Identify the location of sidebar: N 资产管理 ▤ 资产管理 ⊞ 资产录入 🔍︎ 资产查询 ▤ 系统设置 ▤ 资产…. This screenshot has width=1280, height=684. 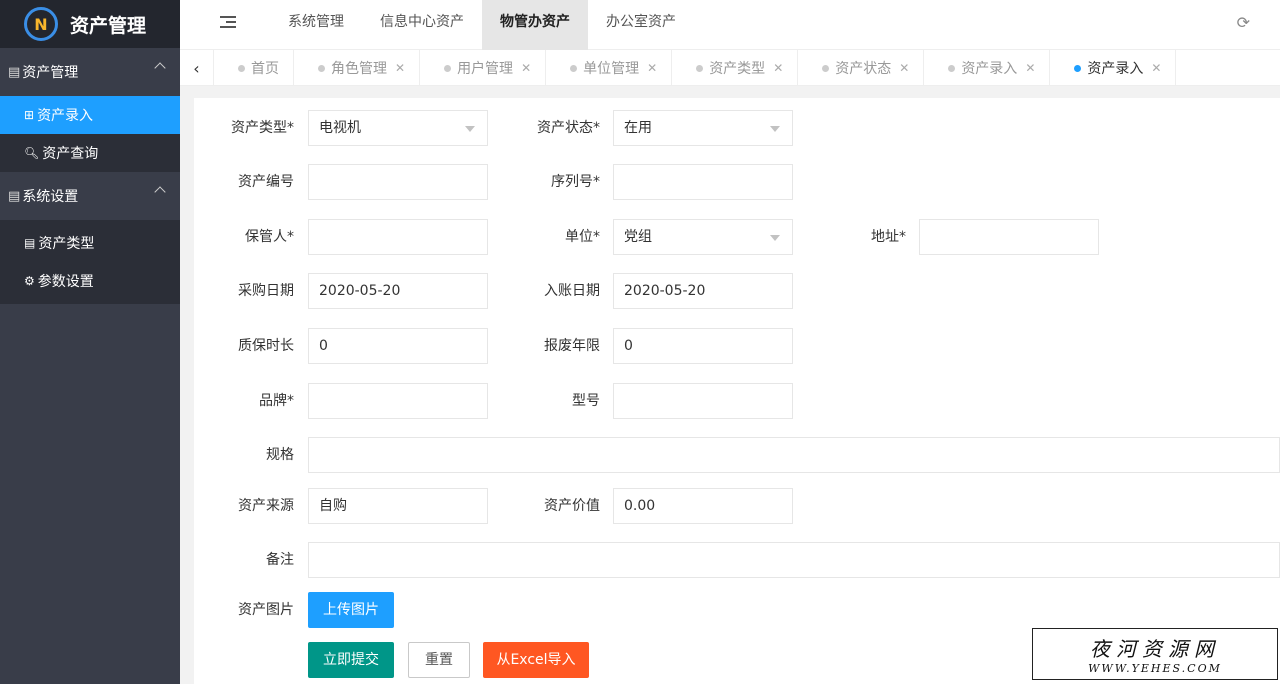
(90, 342).